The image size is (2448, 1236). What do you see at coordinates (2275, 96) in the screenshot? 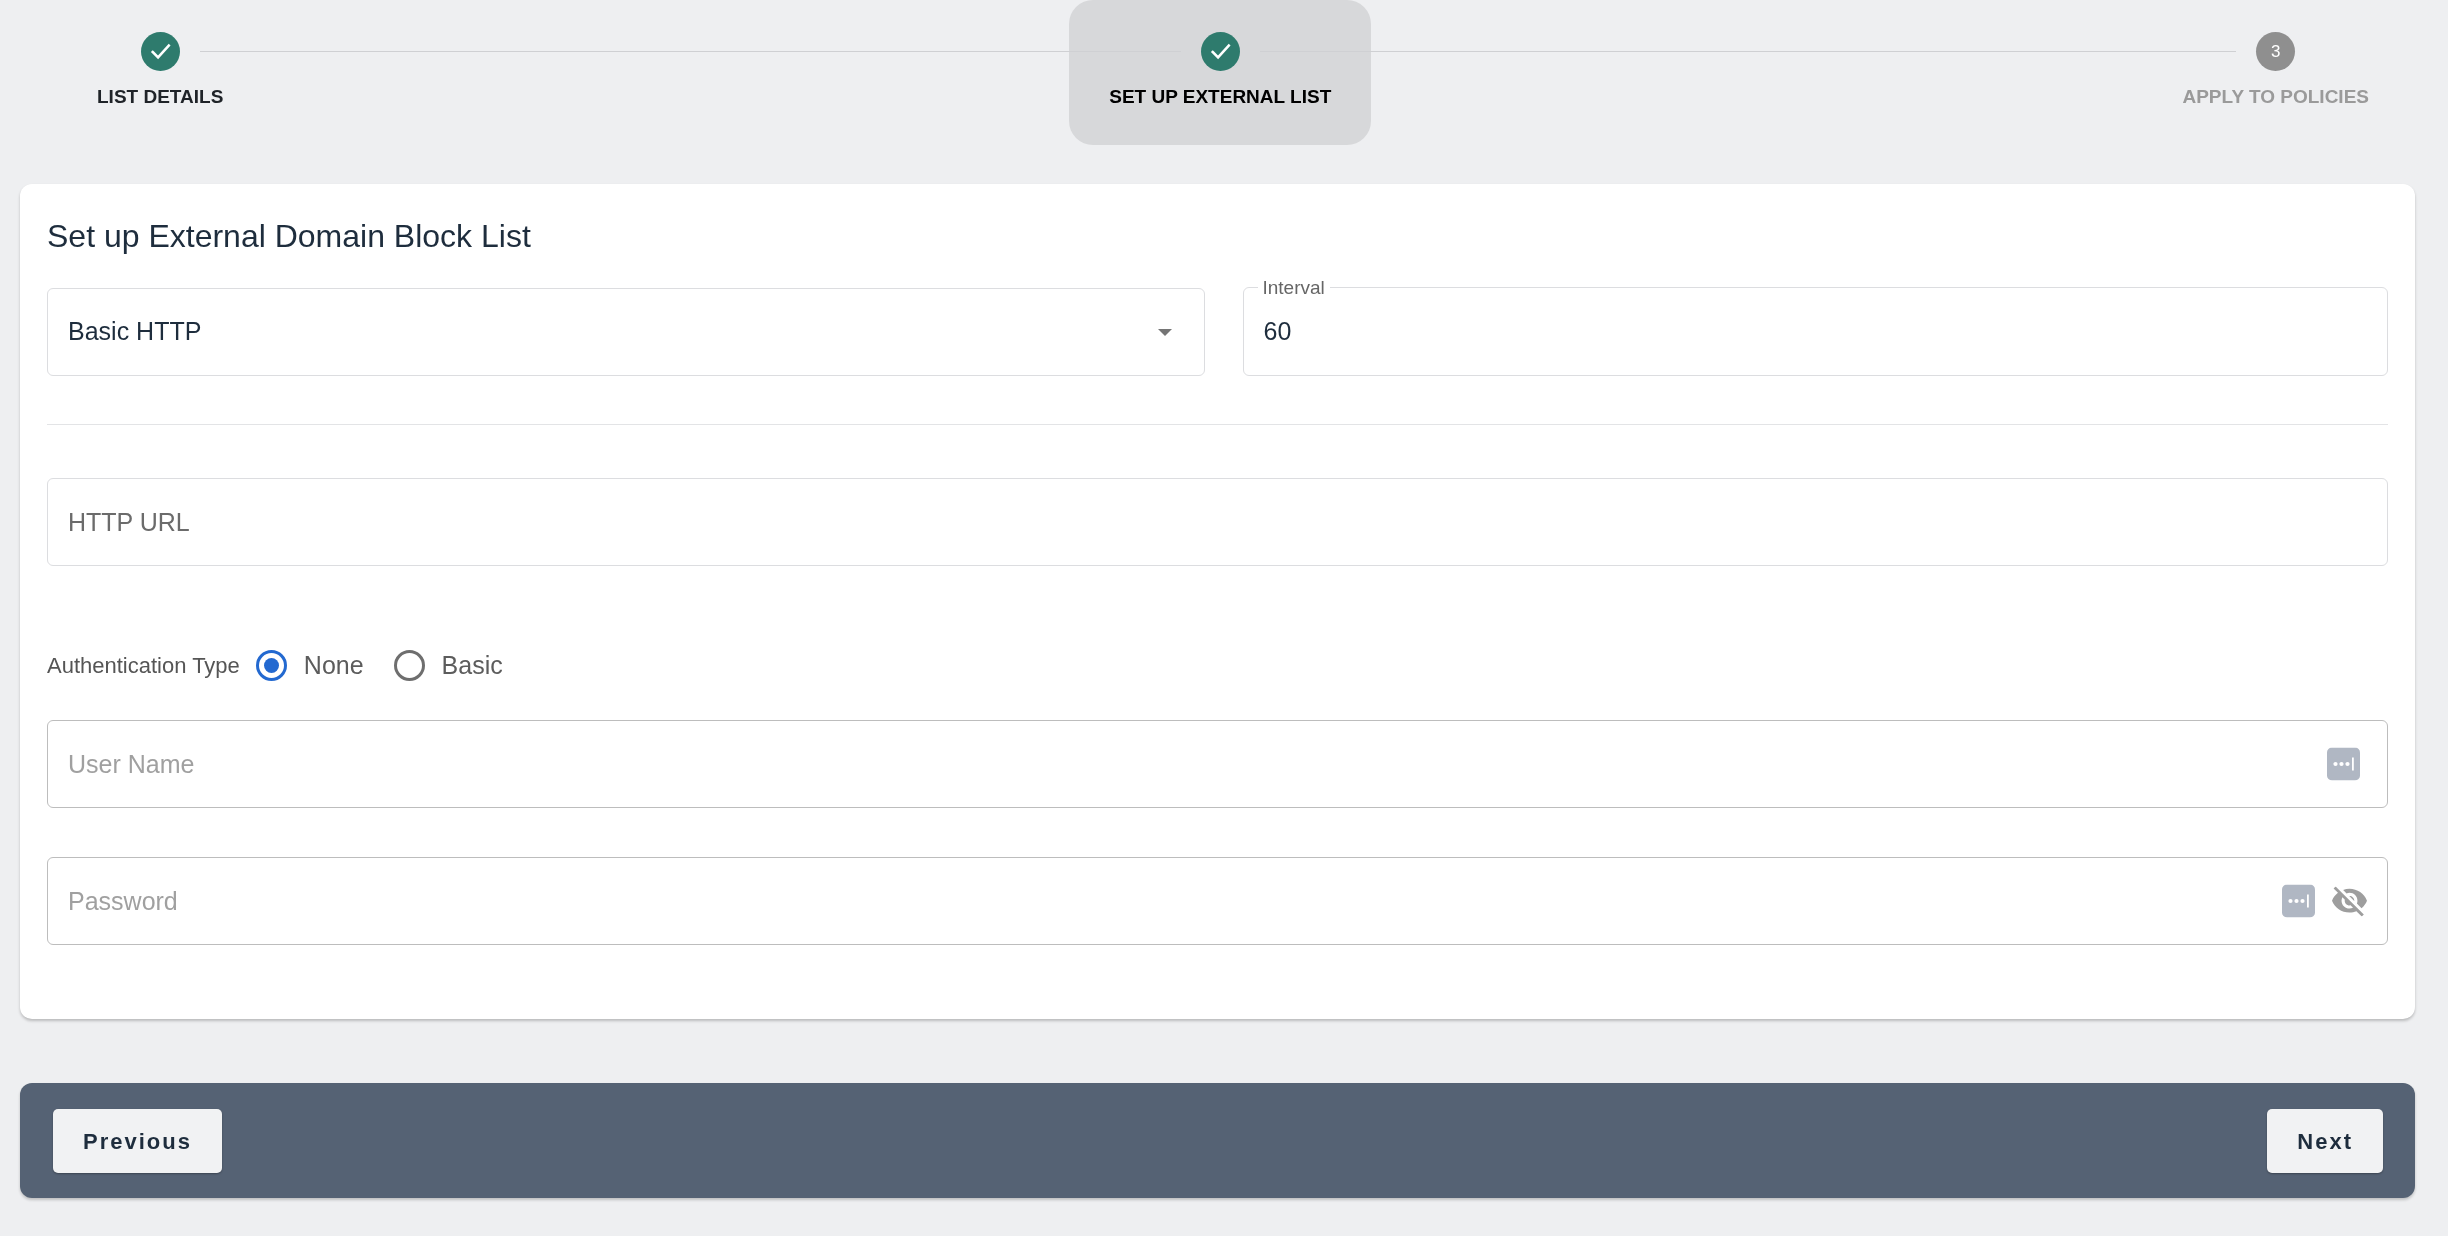
I see `step-label: APPLY TO POLICIES` at bounding box center [2275, 96].